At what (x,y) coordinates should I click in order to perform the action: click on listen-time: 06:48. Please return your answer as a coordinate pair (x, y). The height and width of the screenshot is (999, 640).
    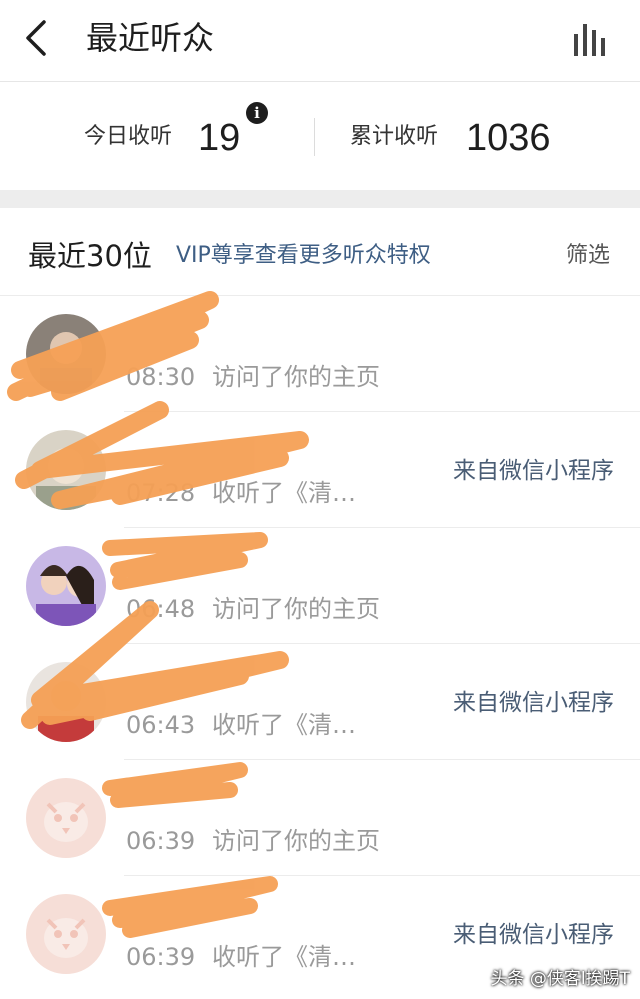
    Looking at the image, I should click on (161, 609).